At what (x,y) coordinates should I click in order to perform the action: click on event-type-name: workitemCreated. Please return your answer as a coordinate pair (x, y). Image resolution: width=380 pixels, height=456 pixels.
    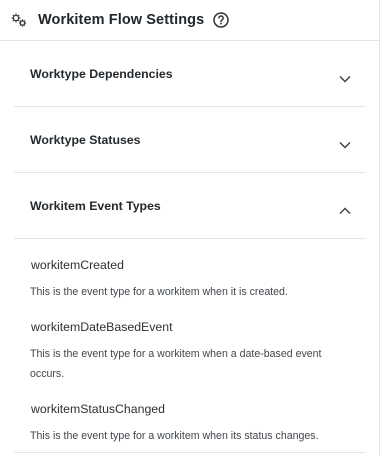
    Looking at the image, I should click on (77, 265).